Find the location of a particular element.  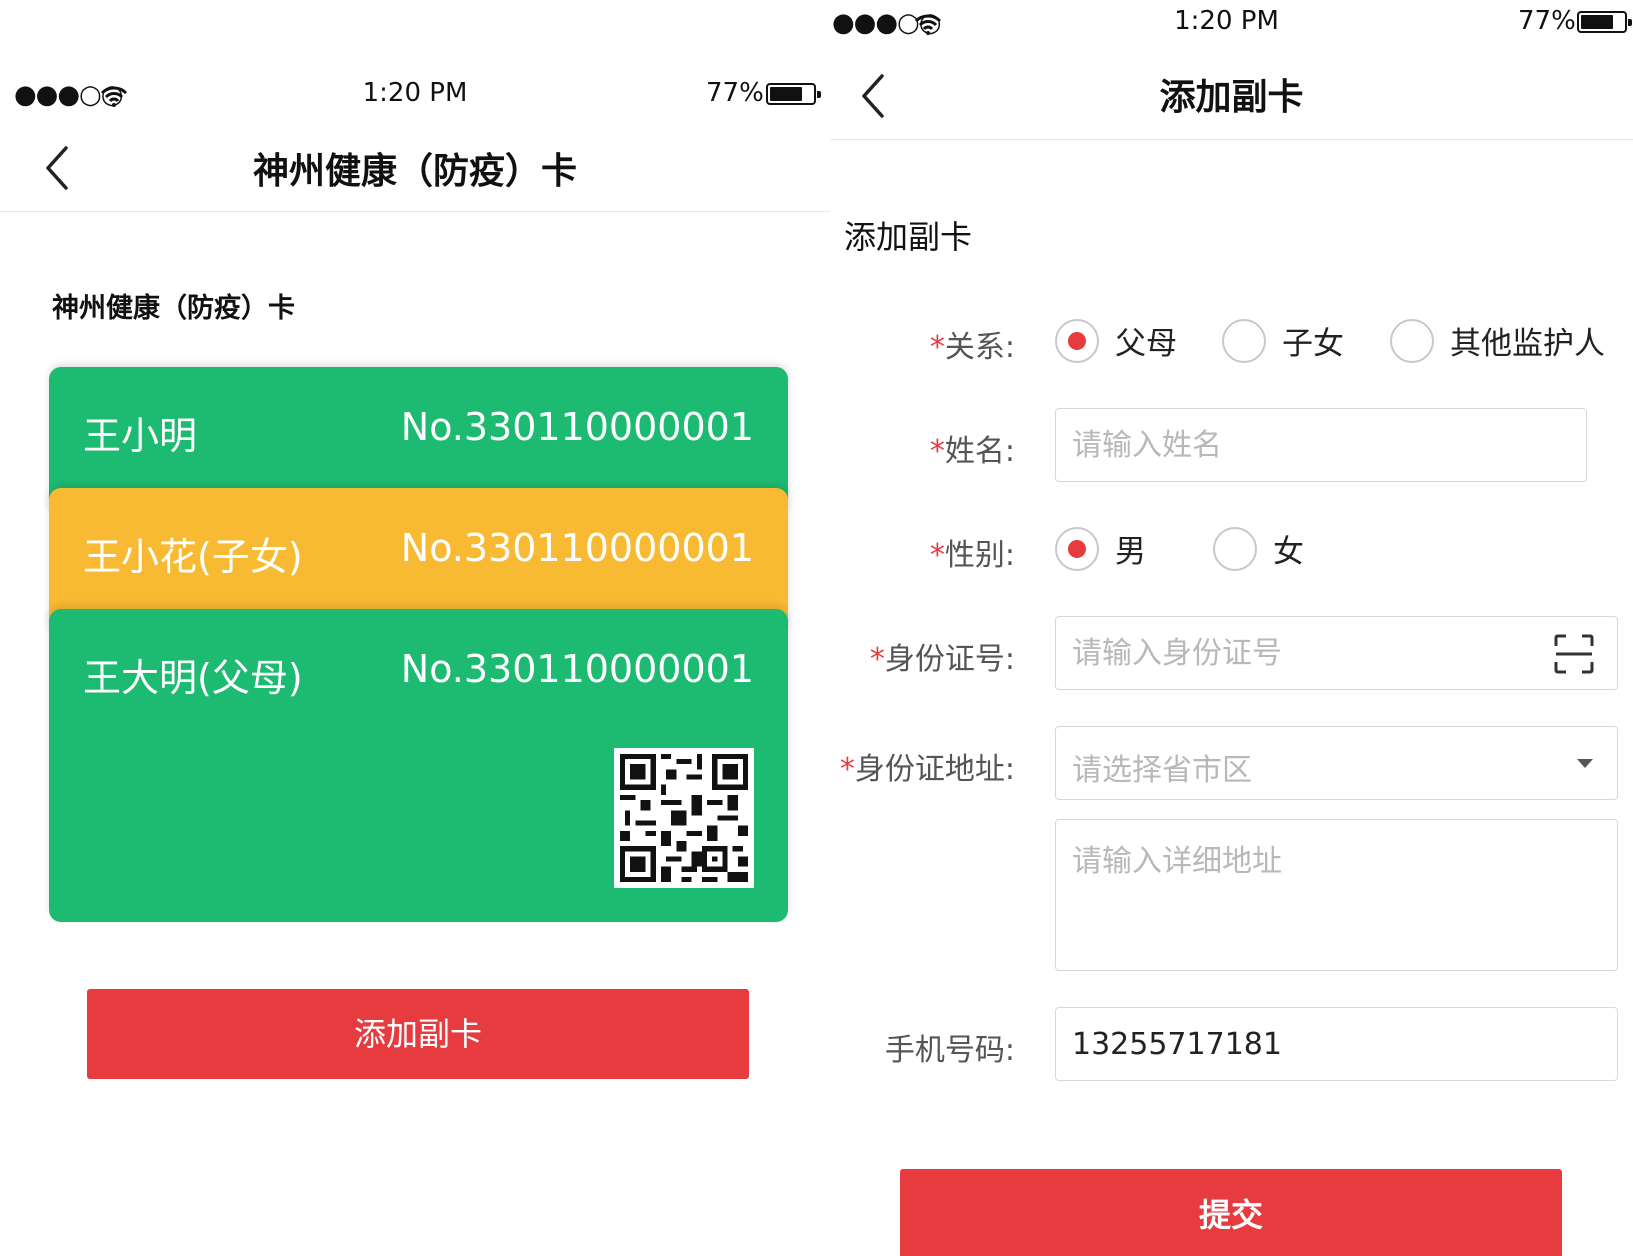

id-number-field is located at coordinates (1336, 653).